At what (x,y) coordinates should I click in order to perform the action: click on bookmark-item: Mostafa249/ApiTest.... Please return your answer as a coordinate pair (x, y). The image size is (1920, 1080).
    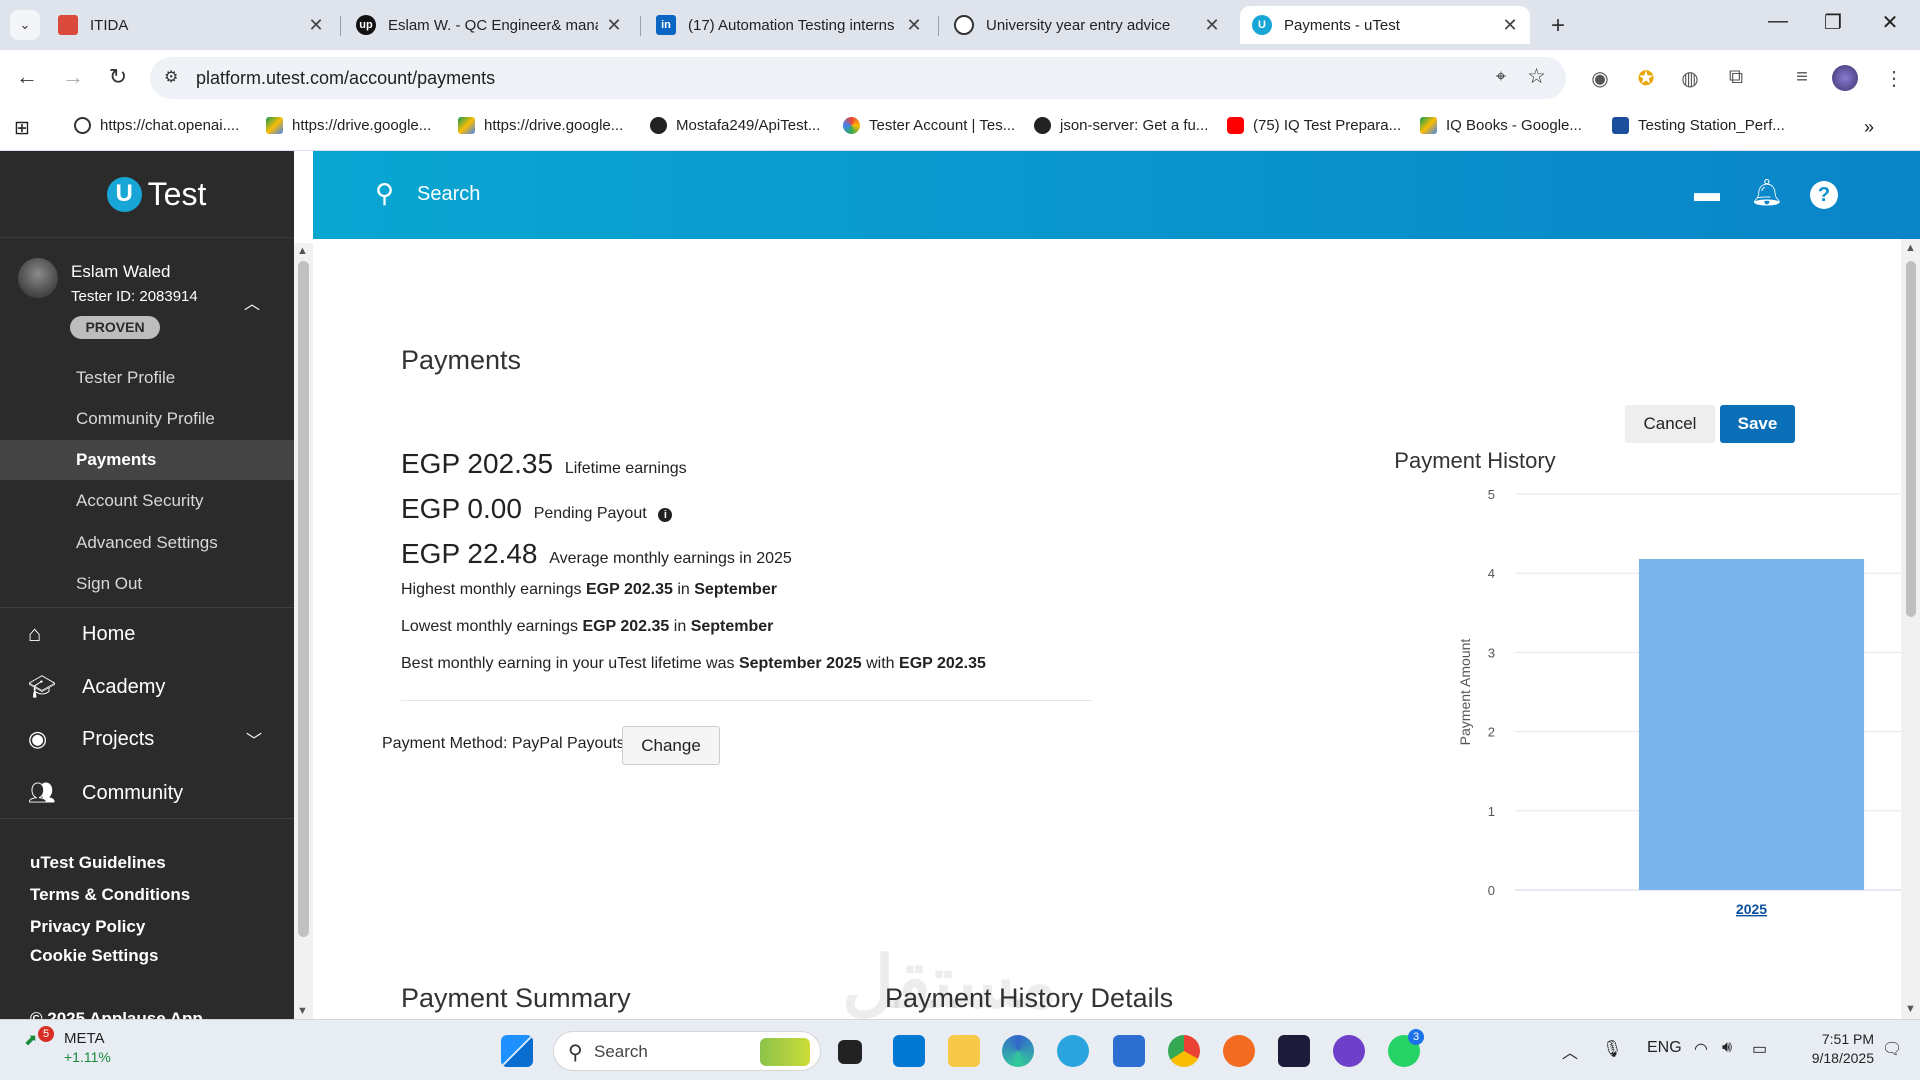
    Looking at the image, I should click on (735, 125).